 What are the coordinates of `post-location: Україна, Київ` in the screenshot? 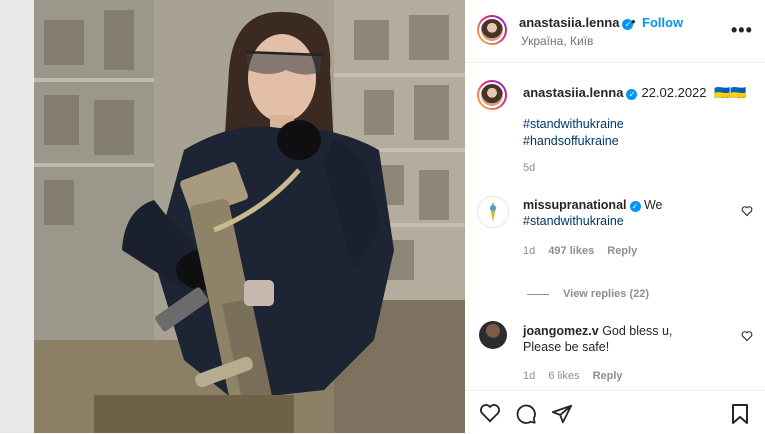 It's located at (557, 41).